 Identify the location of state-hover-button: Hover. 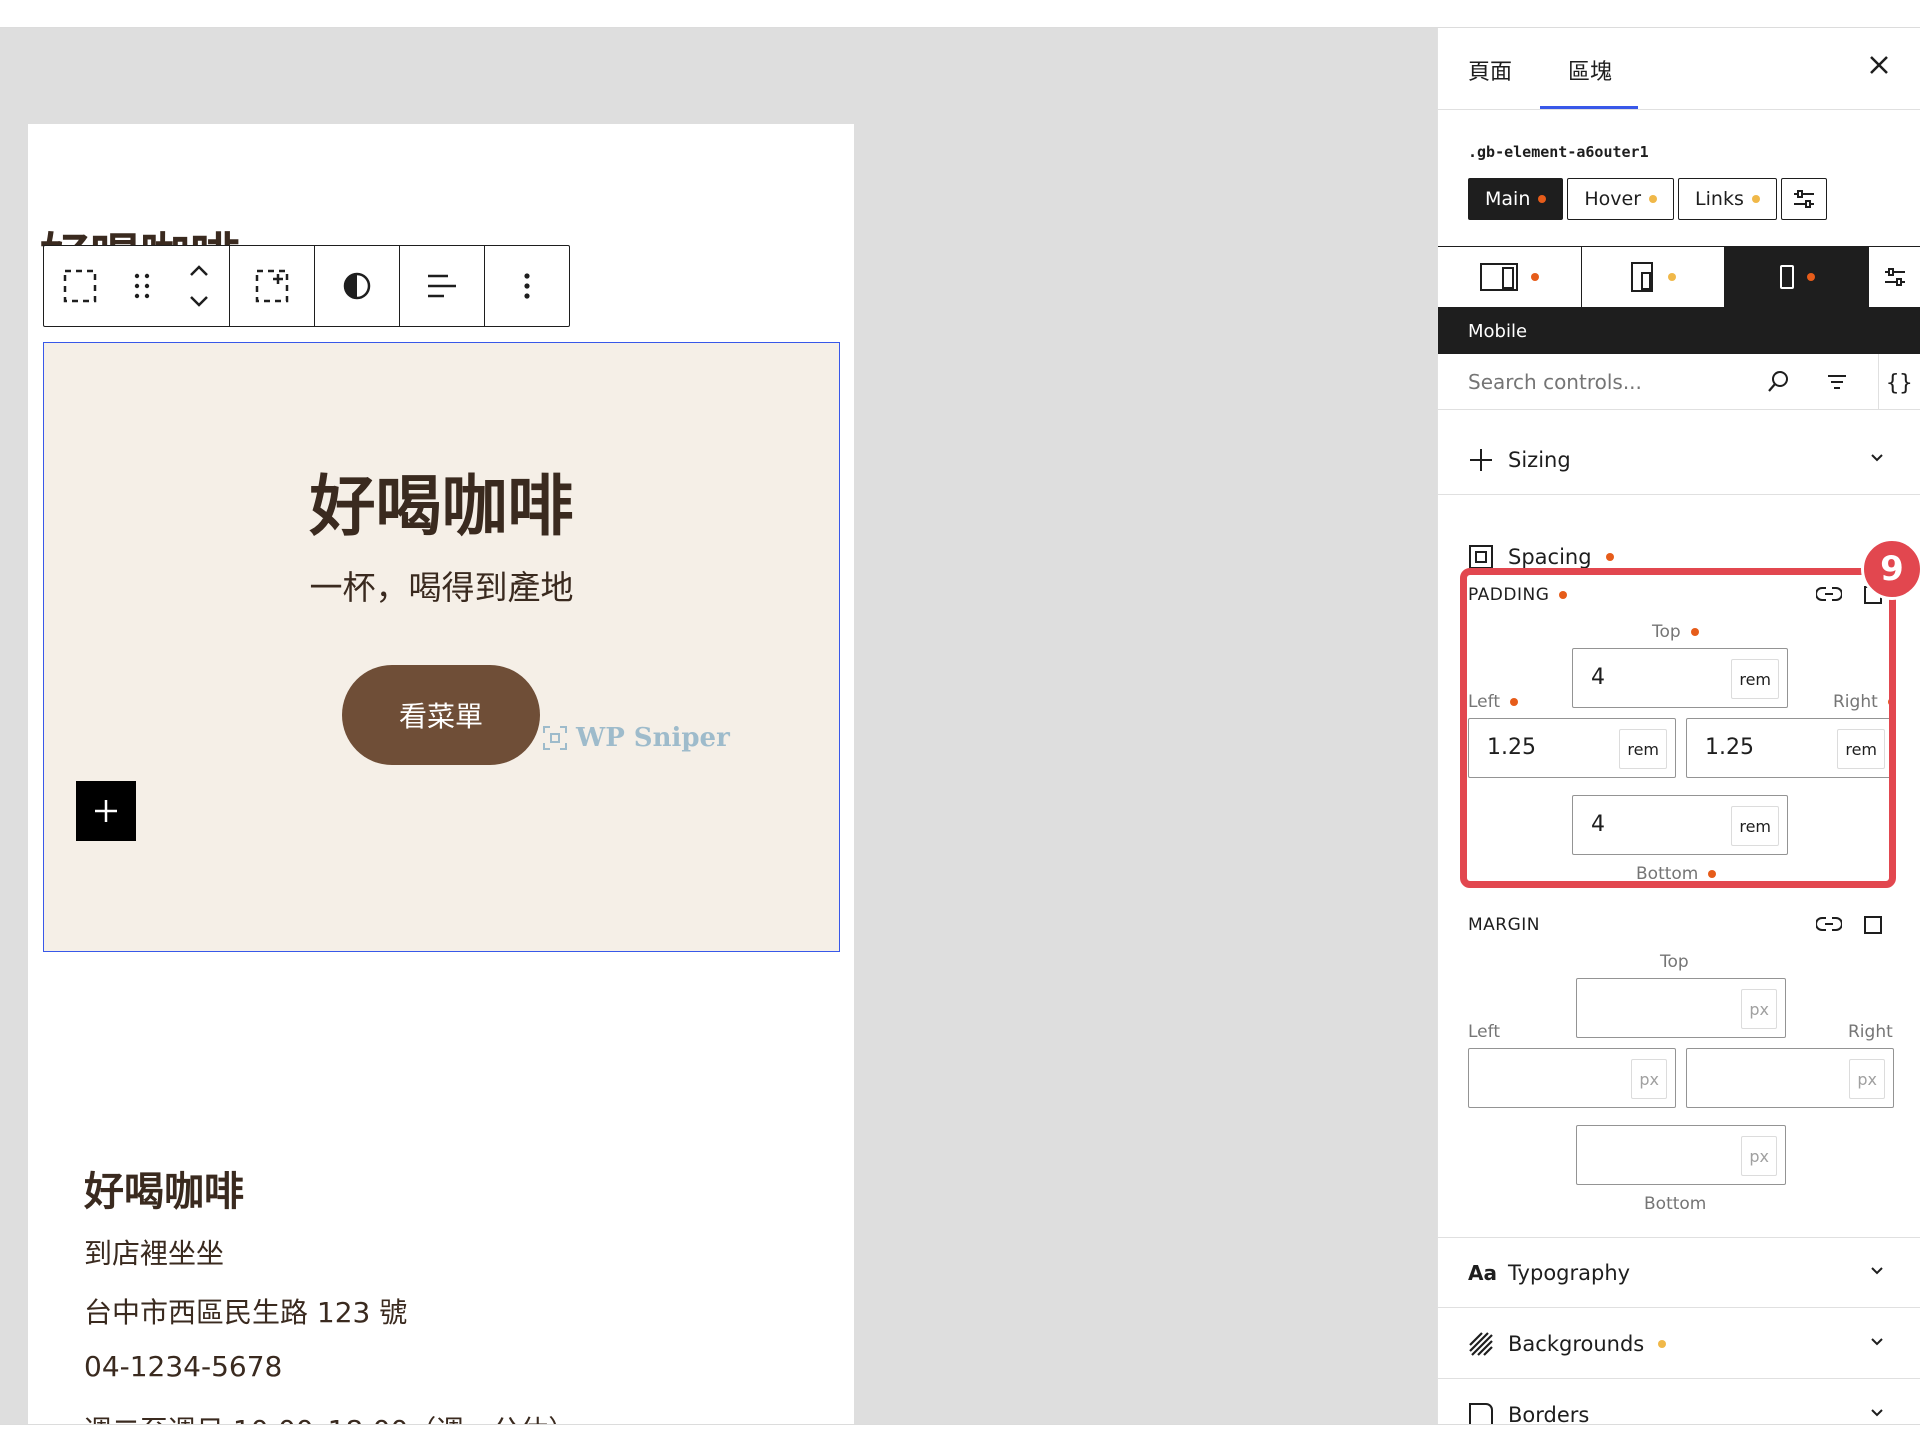
(1621, 199).